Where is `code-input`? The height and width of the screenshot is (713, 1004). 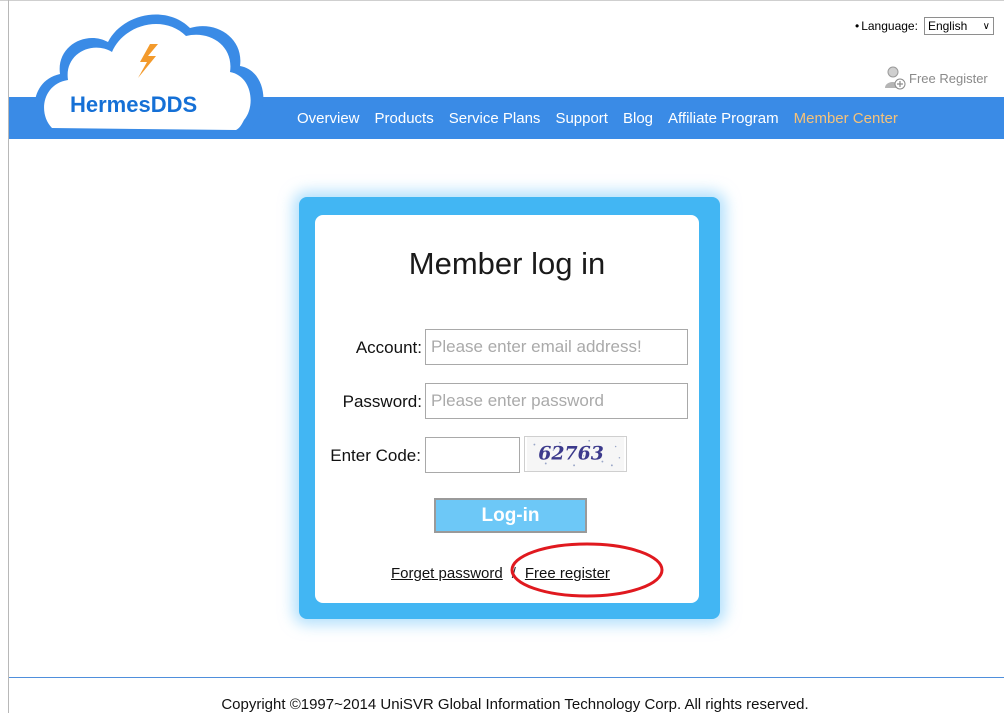
code-input is located at coordinates (472, 455).